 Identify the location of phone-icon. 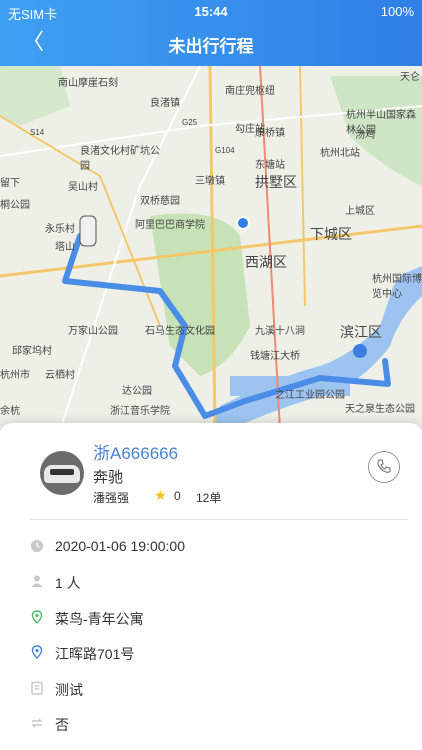
(384, 466).